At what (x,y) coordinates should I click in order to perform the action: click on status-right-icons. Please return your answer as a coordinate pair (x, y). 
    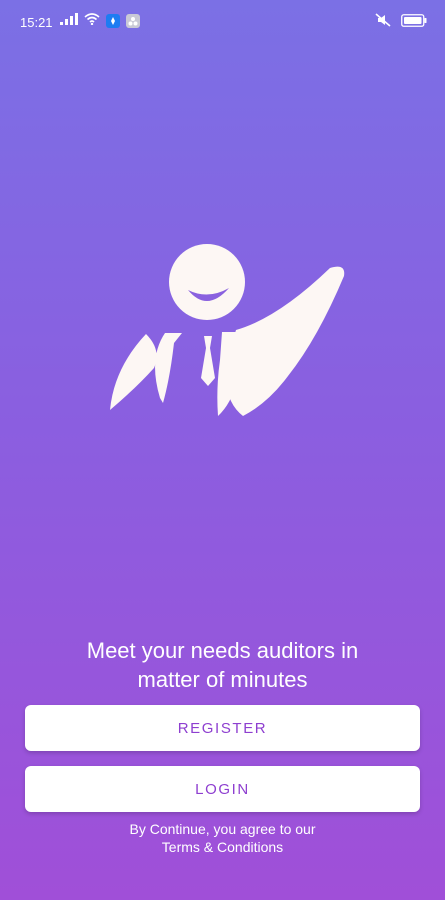
    Looking at the image, I should click on (401, 21).